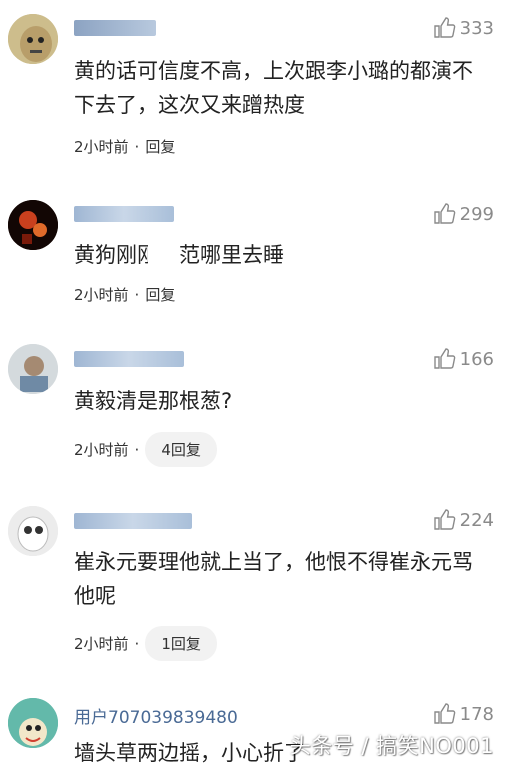 This screenshot has width=508, height=770. I want to click on reply-count-button: 1回复, so click(181, 643).